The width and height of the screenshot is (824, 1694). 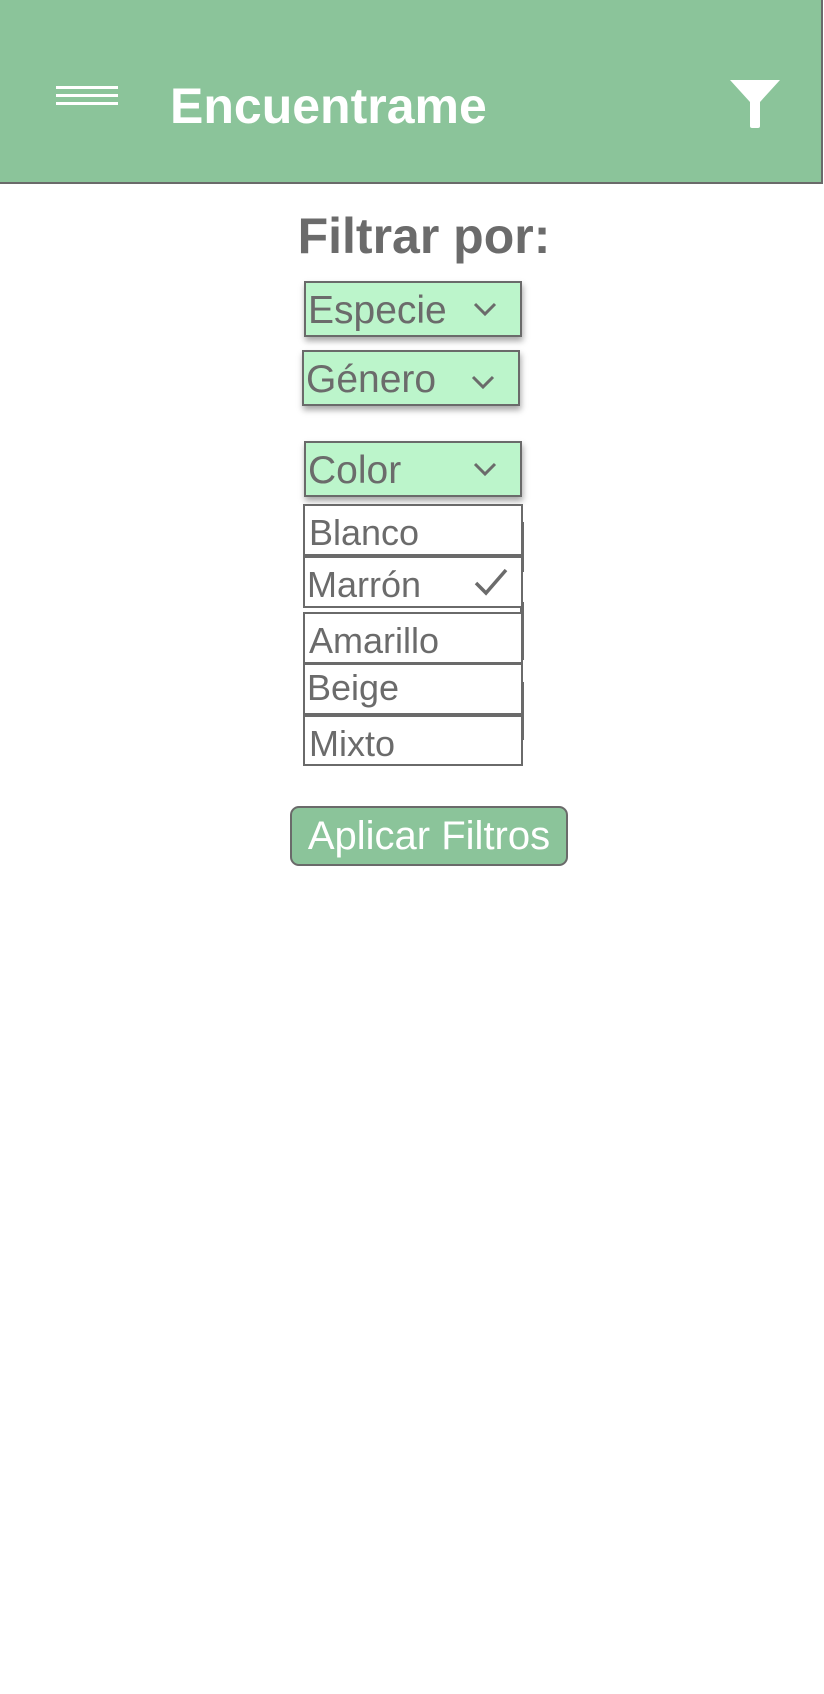 I want to click on color-option-marron: Marrón, so click(x=413, y=582).